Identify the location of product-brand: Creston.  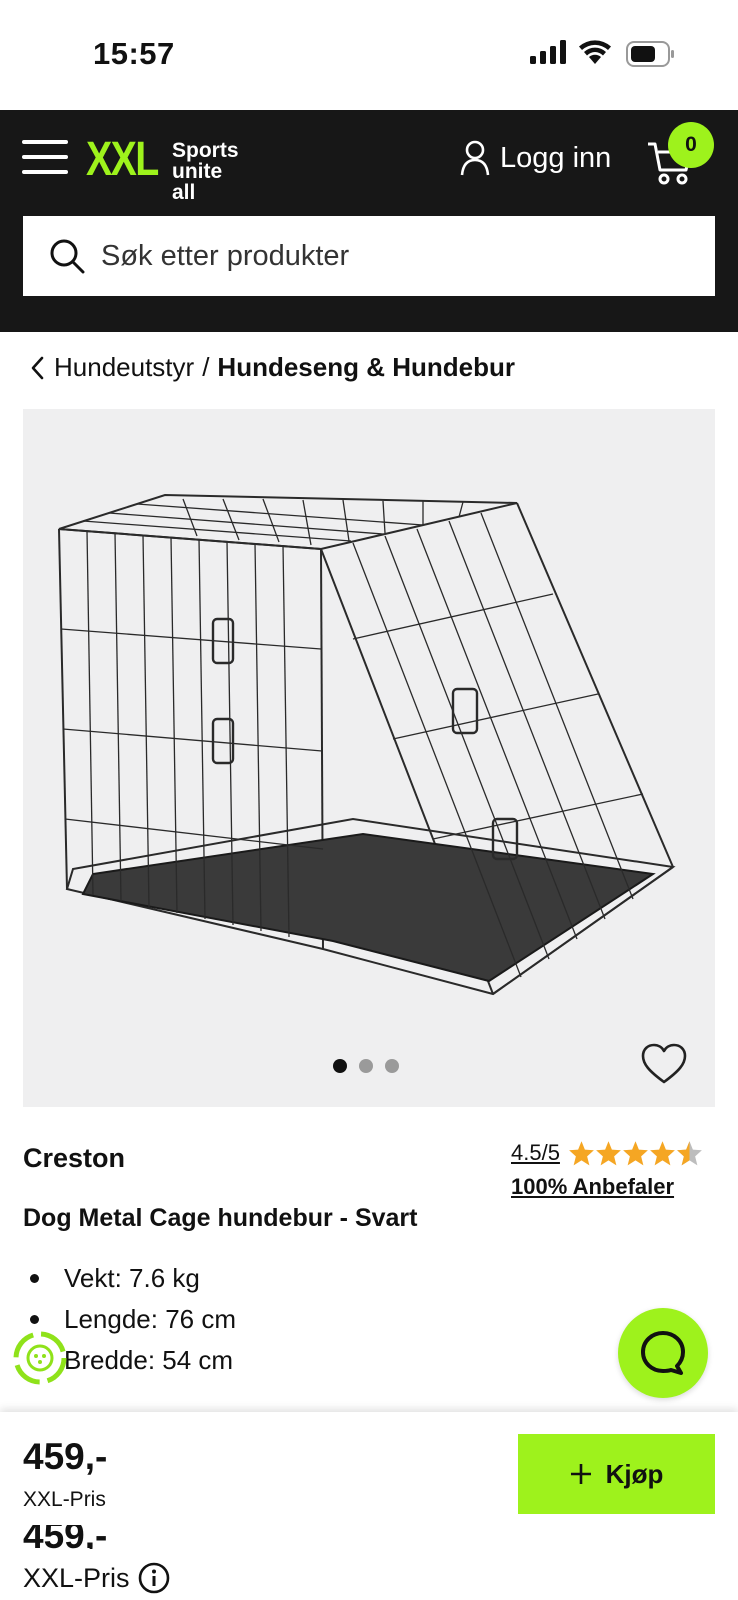
(74, 1158).